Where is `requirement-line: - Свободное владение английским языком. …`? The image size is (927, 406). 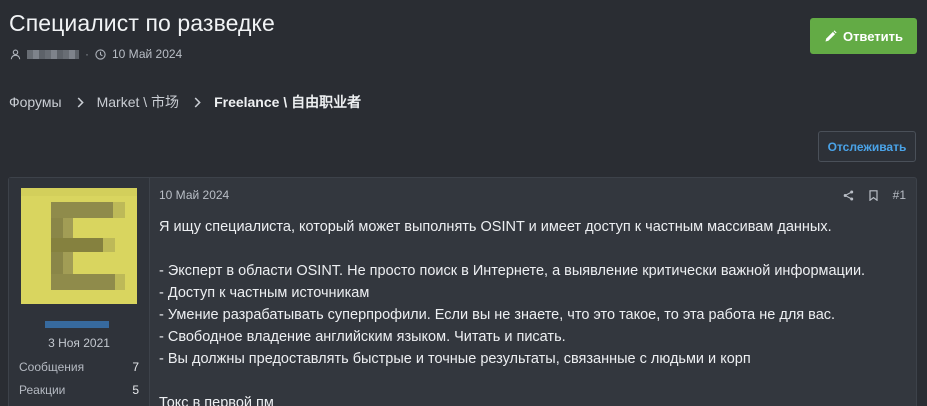
requirement-line: - Свободное владение английским языком. … is located at coordinates (362, 337).